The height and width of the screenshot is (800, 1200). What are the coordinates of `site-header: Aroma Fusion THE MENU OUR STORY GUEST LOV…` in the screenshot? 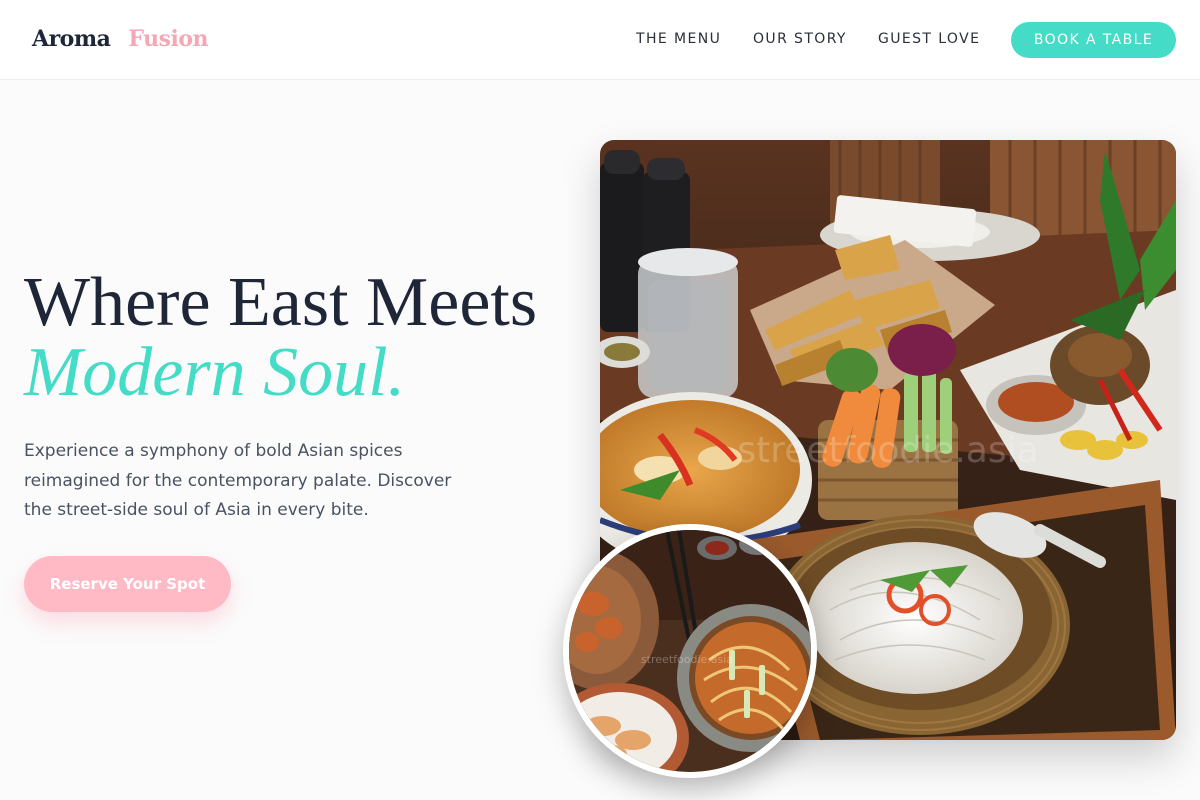 It's located at (600, 40).